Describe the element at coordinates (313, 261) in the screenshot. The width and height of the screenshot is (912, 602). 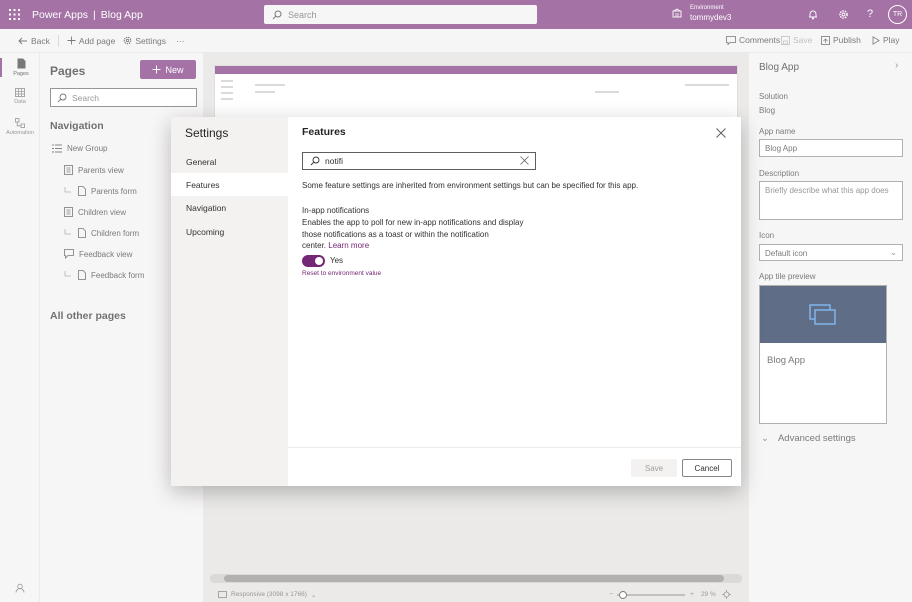
I see `in-app-notifications-toggle` at that location.